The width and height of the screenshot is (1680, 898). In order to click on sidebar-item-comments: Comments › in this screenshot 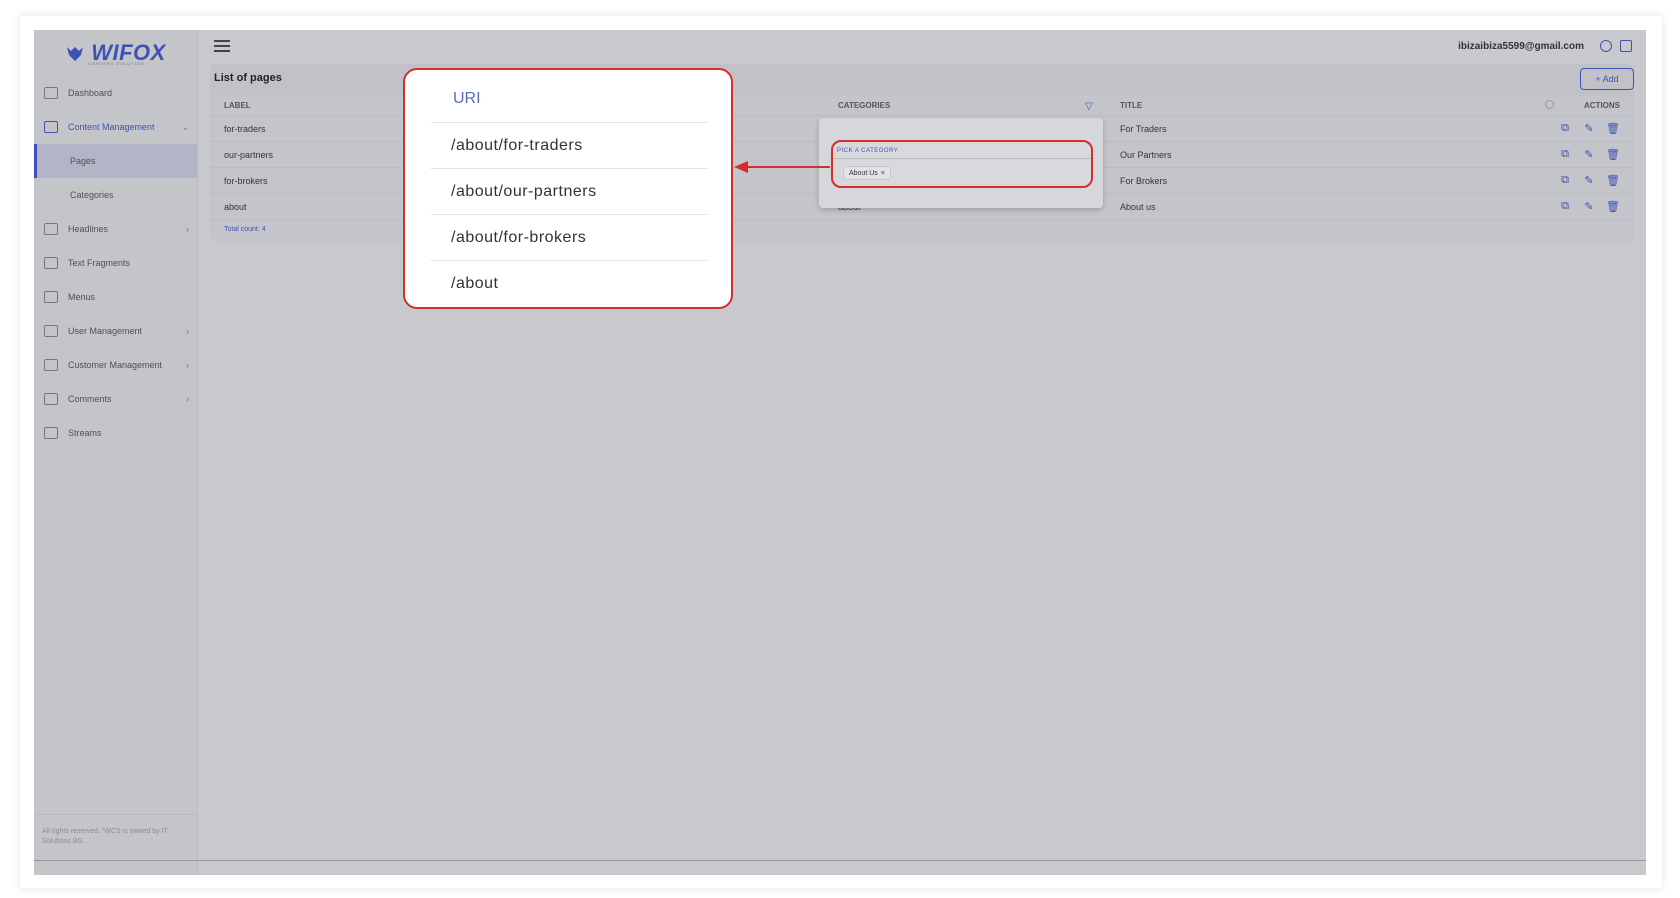, I will do `click(115, 399)`.